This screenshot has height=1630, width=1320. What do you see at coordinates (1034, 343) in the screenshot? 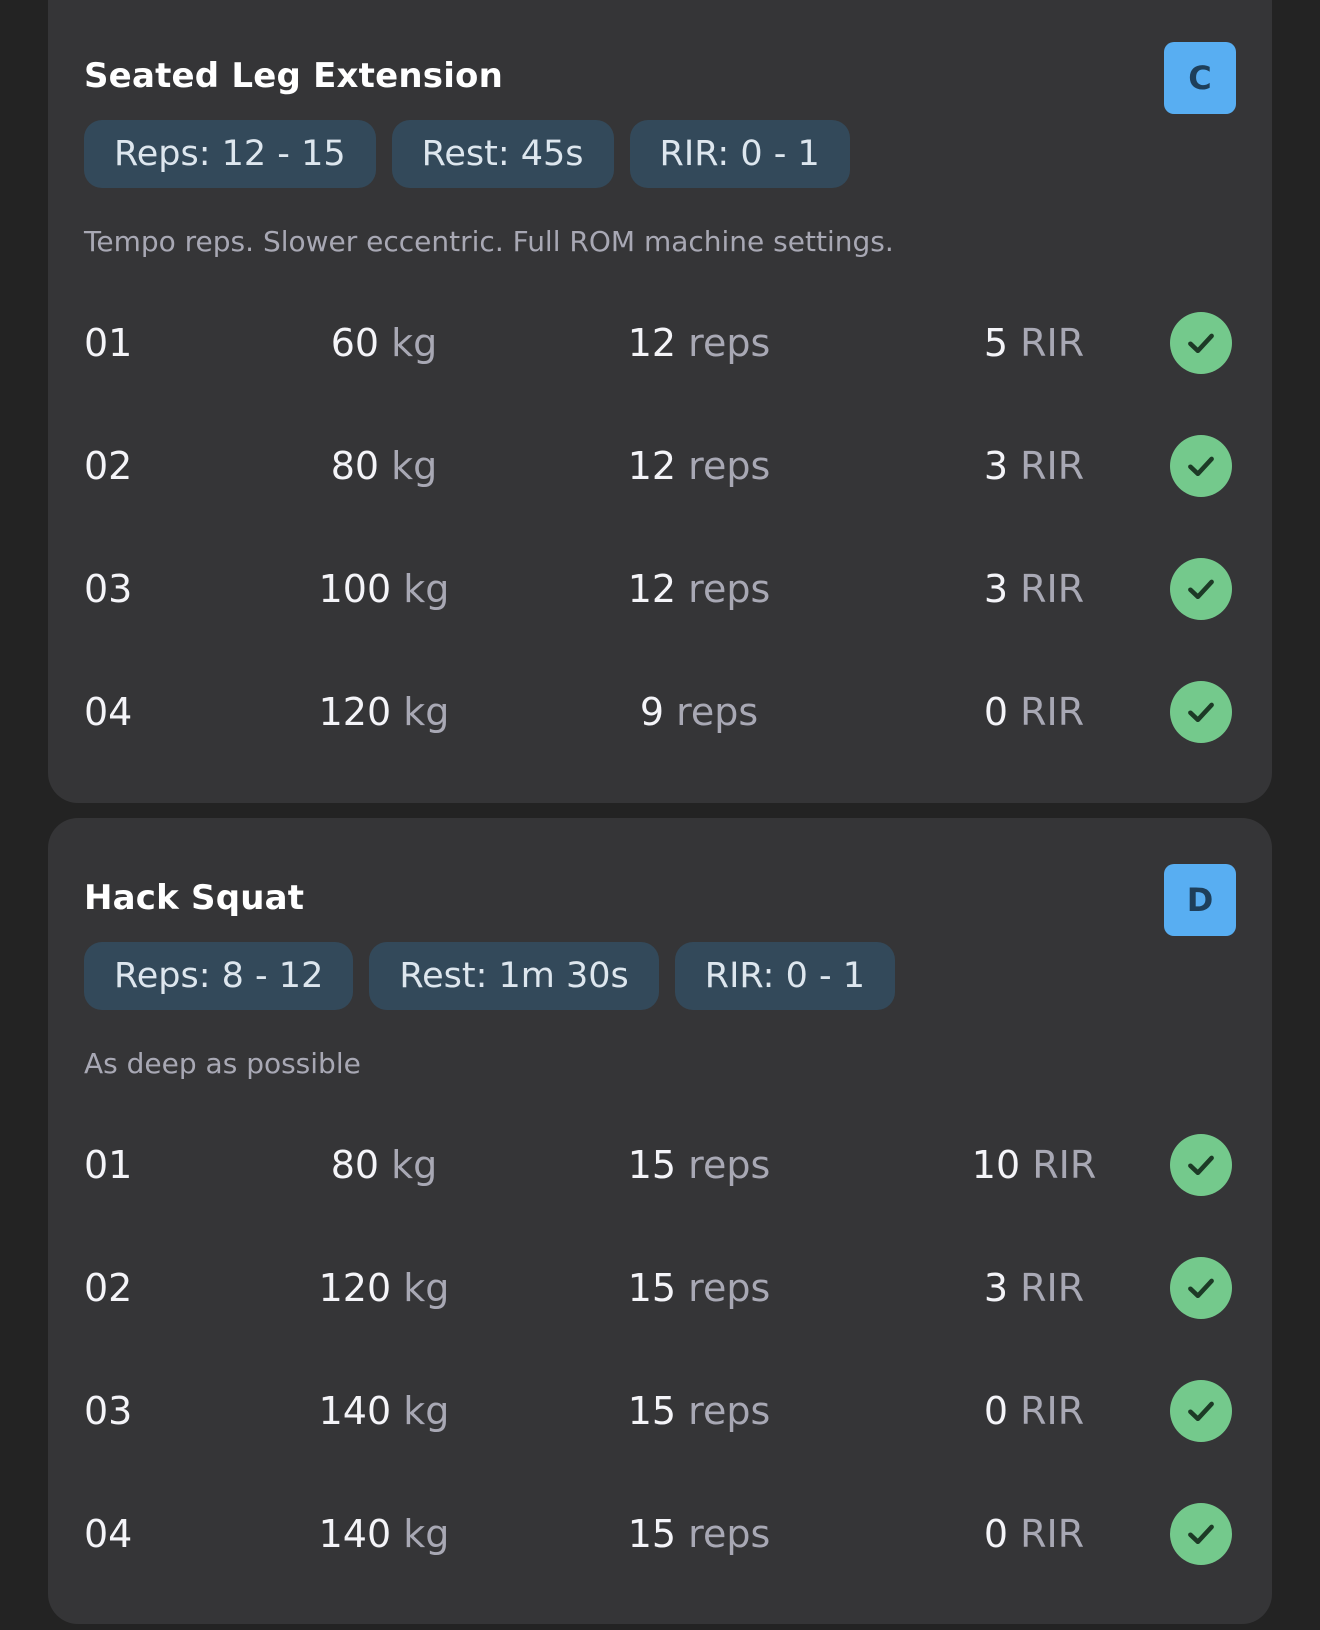
I see `set-rir: 5 RIR` at bounding box center [1034, 343].